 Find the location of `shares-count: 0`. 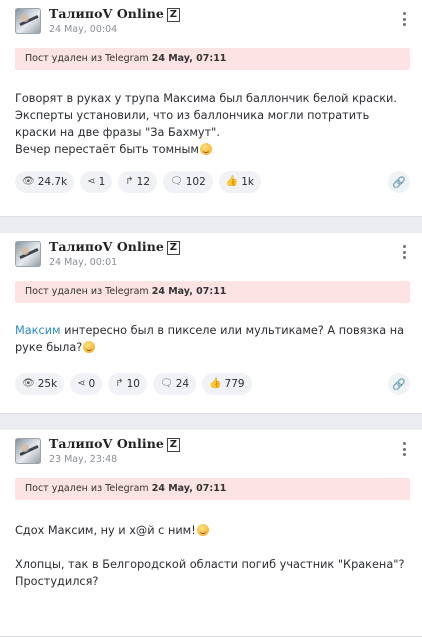

shares-count: 0 is located at coordinates (92, 384).